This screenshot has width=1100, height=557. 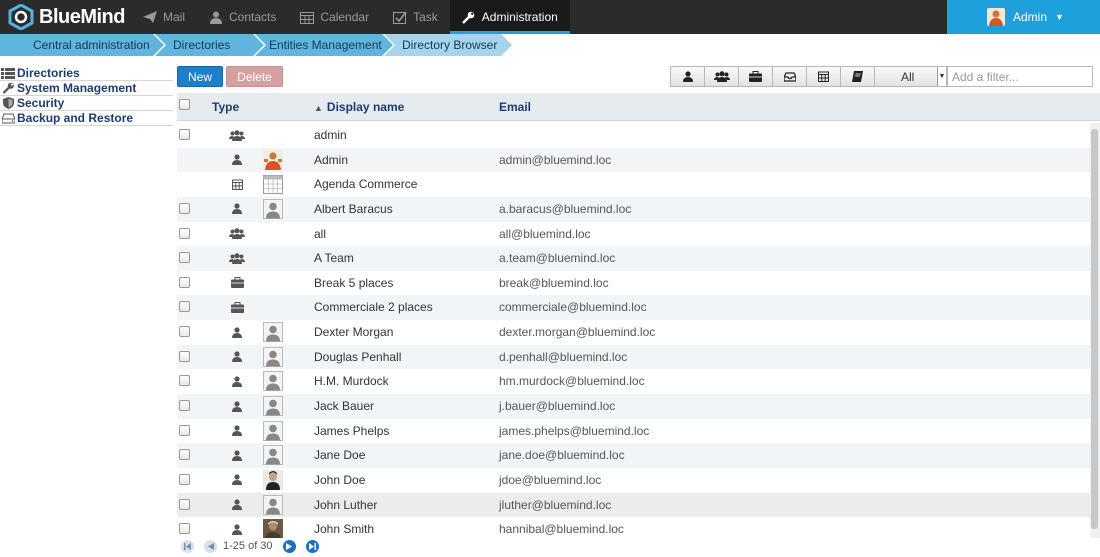 I want to click on next-page-icon, so click(x=289, y=546).